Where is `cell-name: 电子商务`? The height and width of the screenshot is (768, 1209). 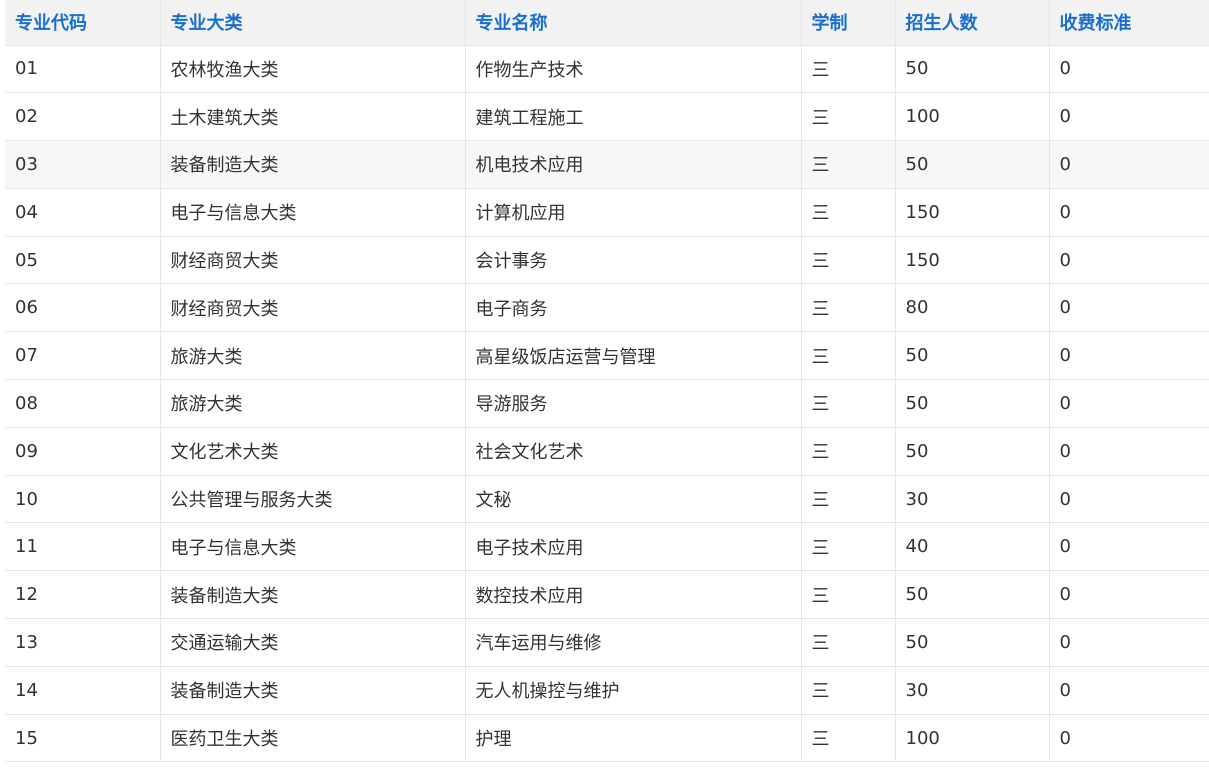 cell-name: 电子商务 is located at coordinates (632, 308).